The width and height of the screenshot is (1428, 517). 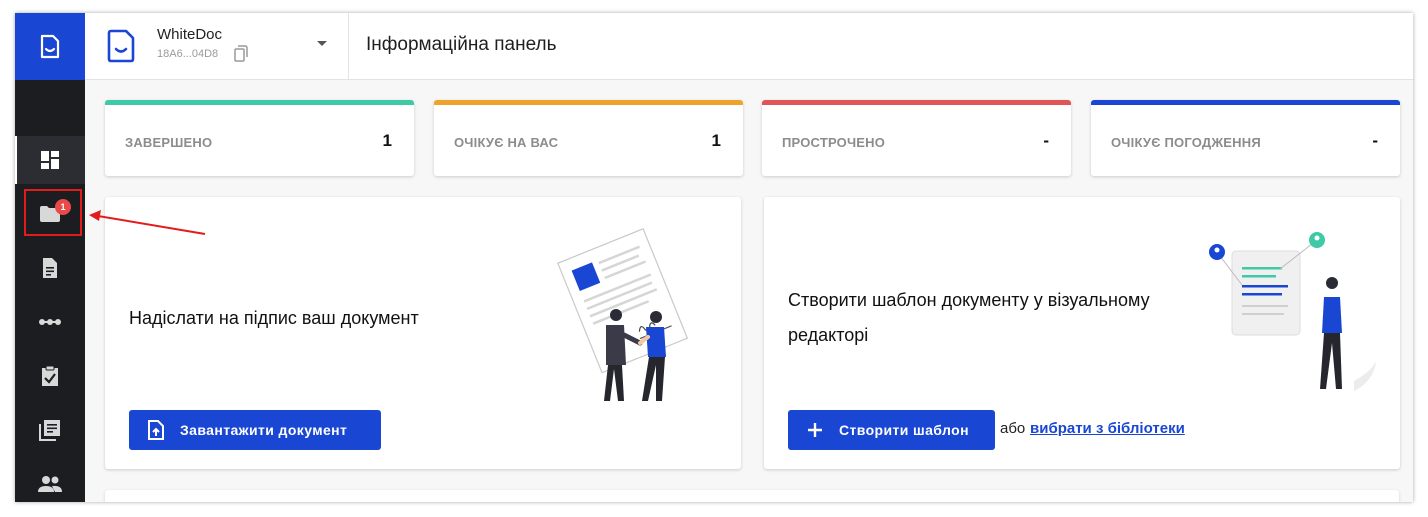 I want to click on app-logo, so click(x=50, y=46).